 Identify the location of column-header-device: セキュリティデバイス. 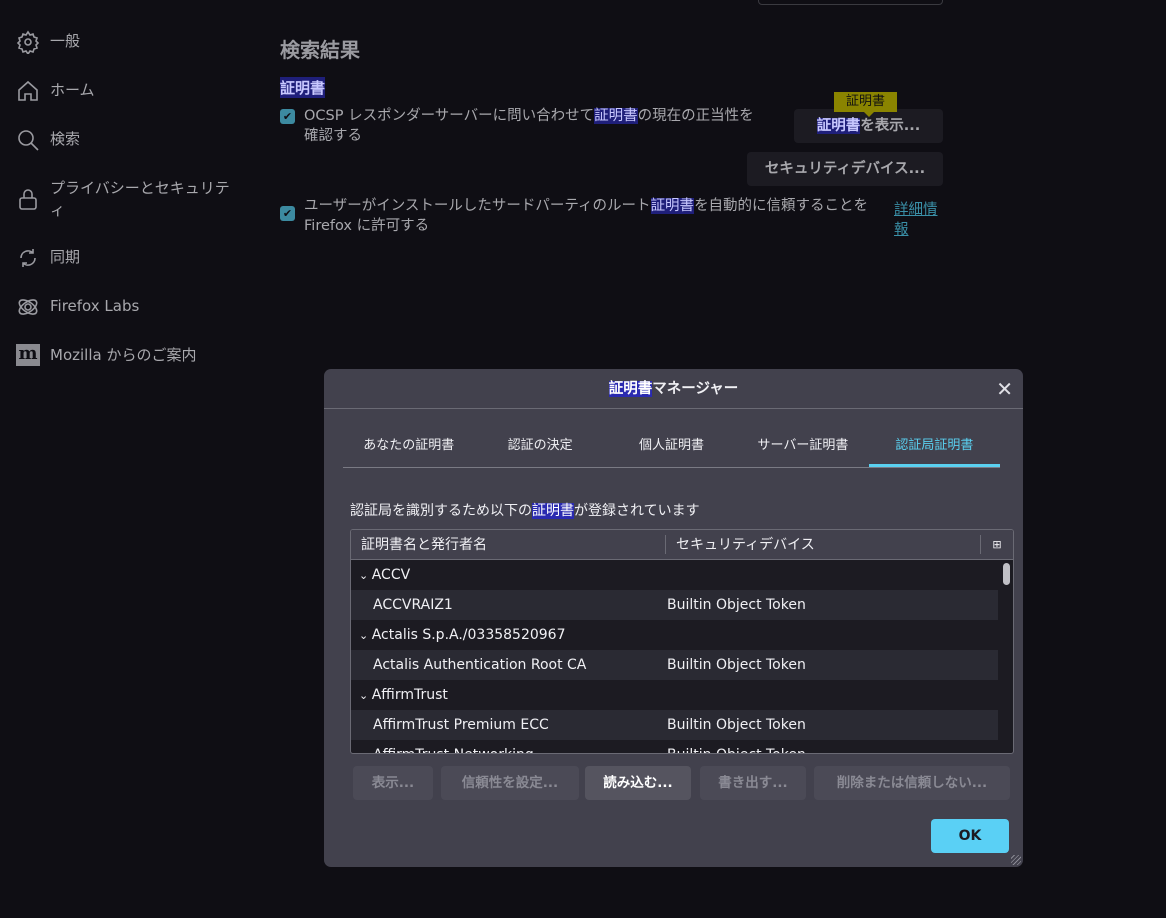
(823, 544).